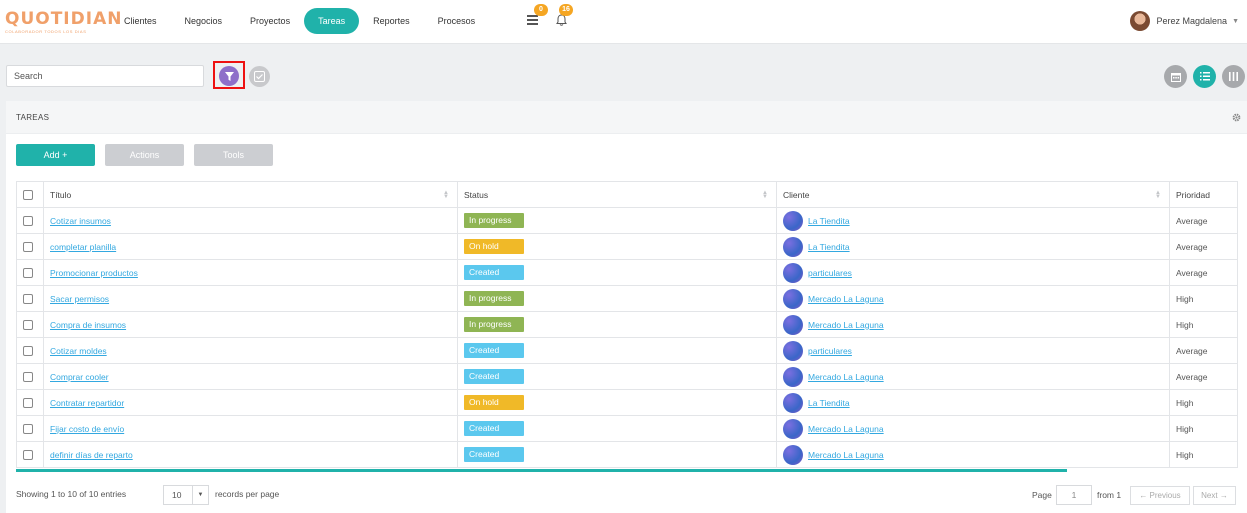 The height and width of the screenshot is (513, 1247). I want to click on tasks-list-icon, so click(532, 20).